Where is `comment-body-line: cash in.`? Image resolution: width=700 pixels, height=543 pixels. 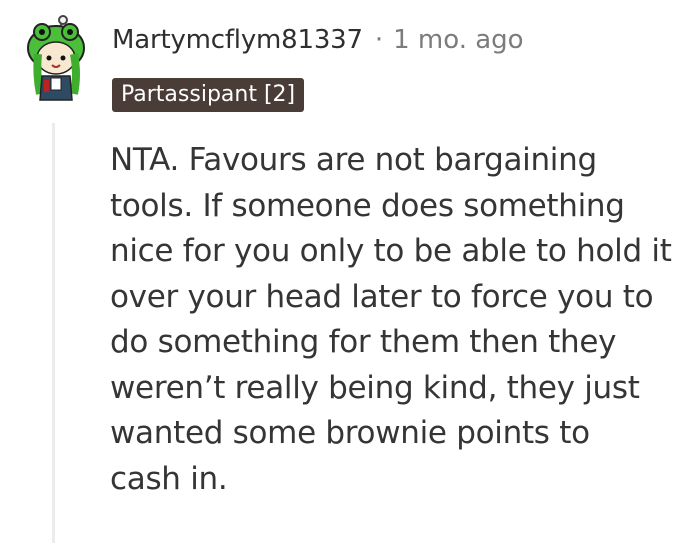
comment-body-line: cash in. is located at coordinates (169, 478).